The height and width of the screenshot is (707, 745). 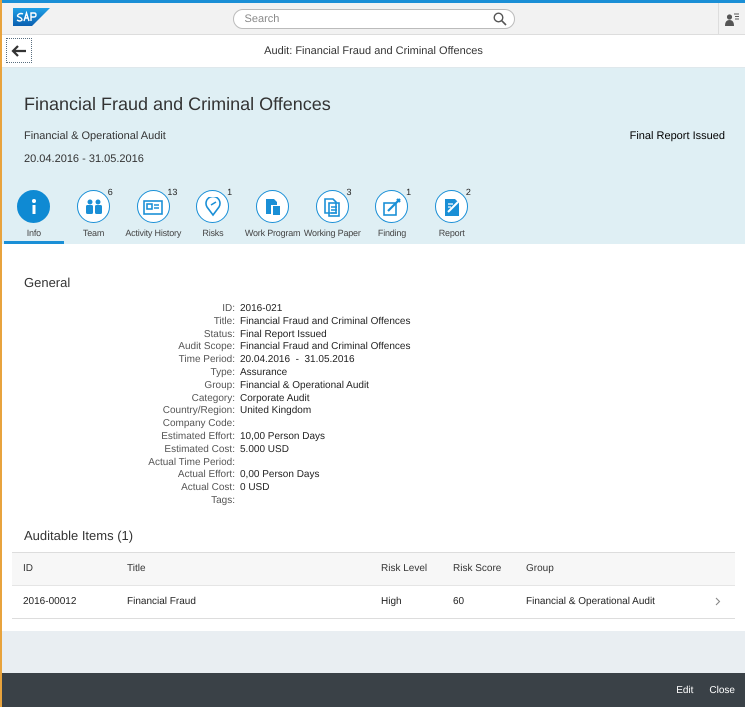 What do you see at coordinates (50, 602) in the screenshot?
I see `table-cell-text: 2016-00012` at bounding box center [50, 602].